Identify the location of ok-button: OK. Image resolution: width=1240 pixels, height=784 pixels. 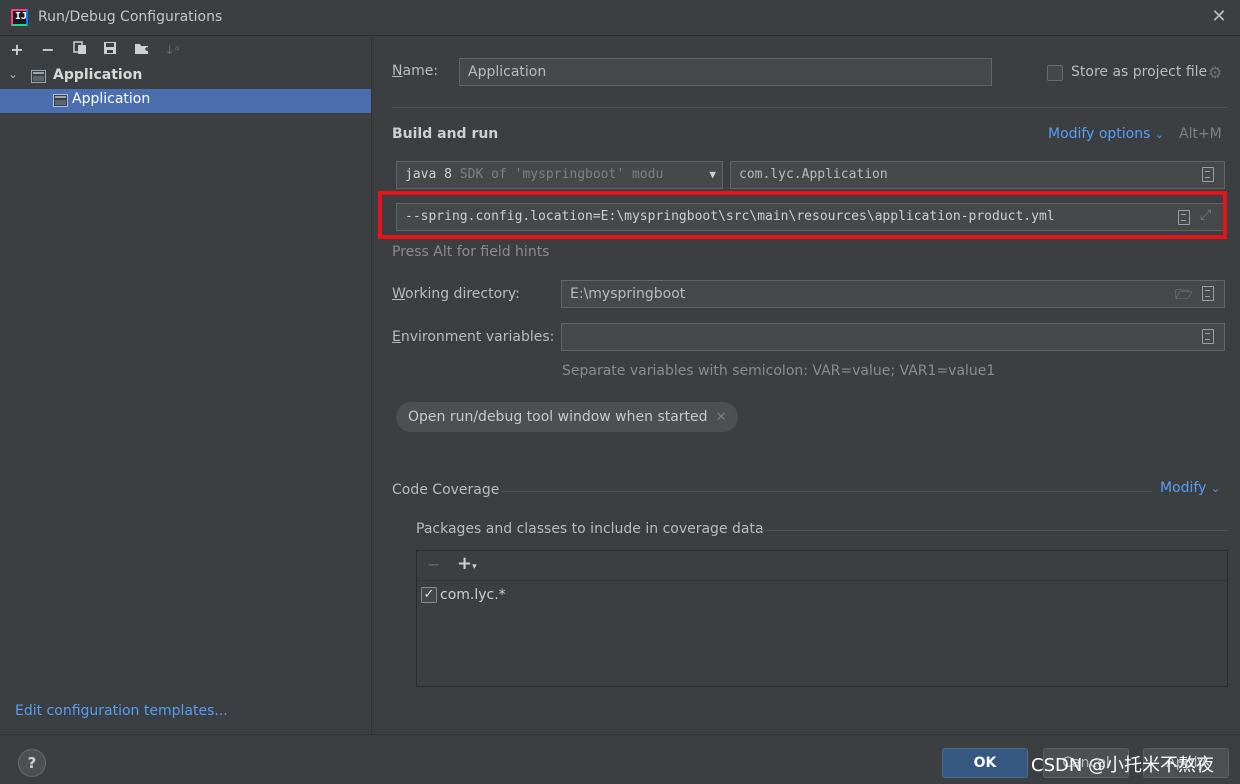
(985, 763).